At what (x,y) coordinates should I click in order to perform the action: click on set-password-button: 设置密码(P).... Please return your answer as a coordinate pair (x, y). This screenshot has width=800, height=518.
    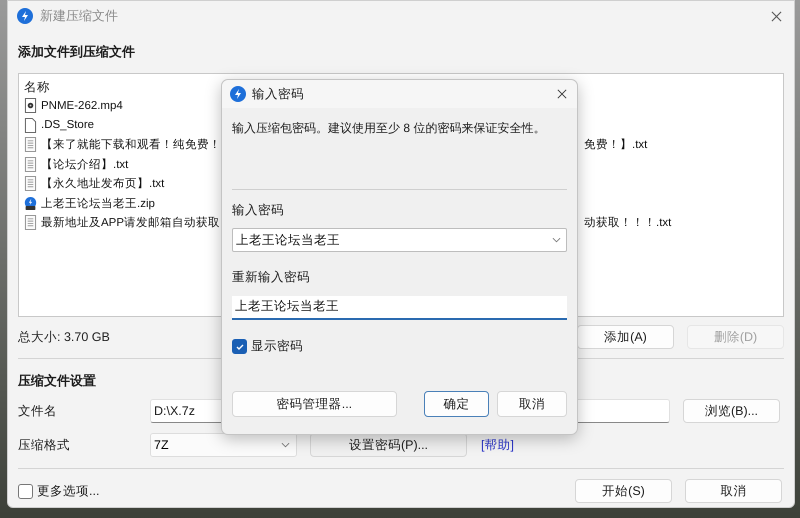
    Looking at the image, I should click on (388, 445).